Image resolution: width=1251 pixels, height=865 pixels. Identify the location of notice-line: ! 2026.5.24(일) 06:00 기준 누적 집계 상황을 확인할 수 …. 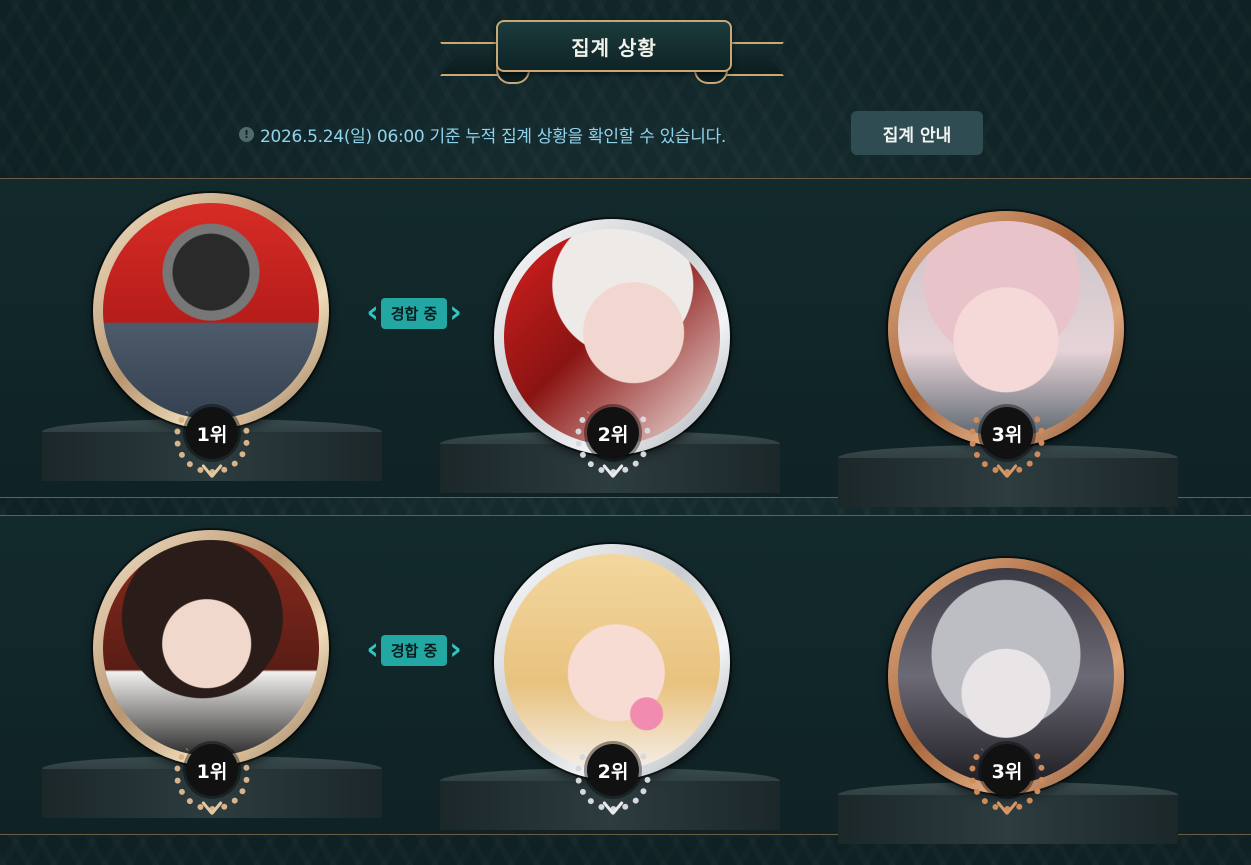
(482, 134).